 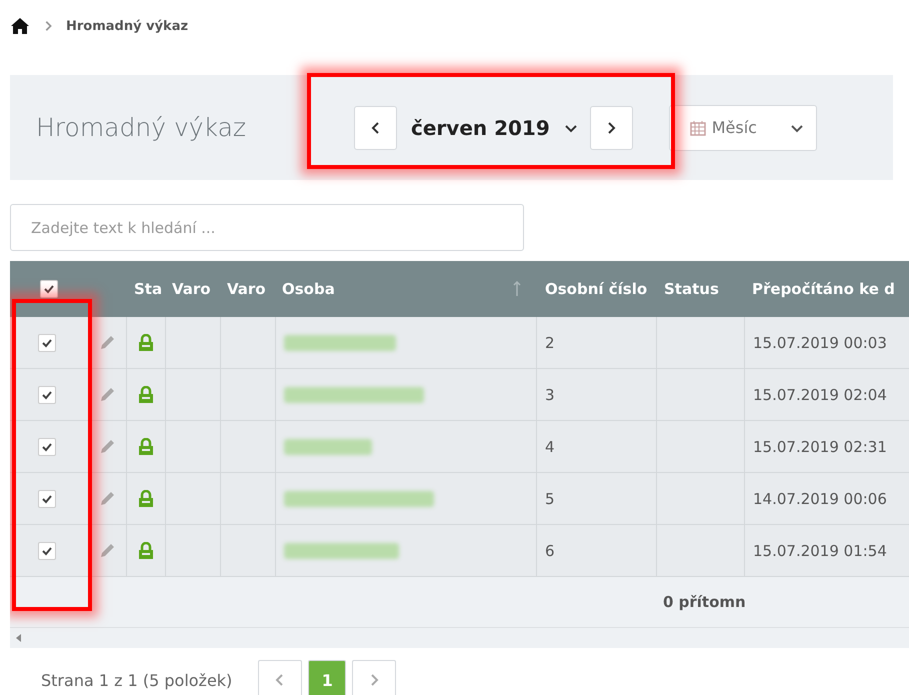 What do you see at coordinates (597, 447) in the screenshot?
I see `table-cell: 4` at bounding box center [597, 447].